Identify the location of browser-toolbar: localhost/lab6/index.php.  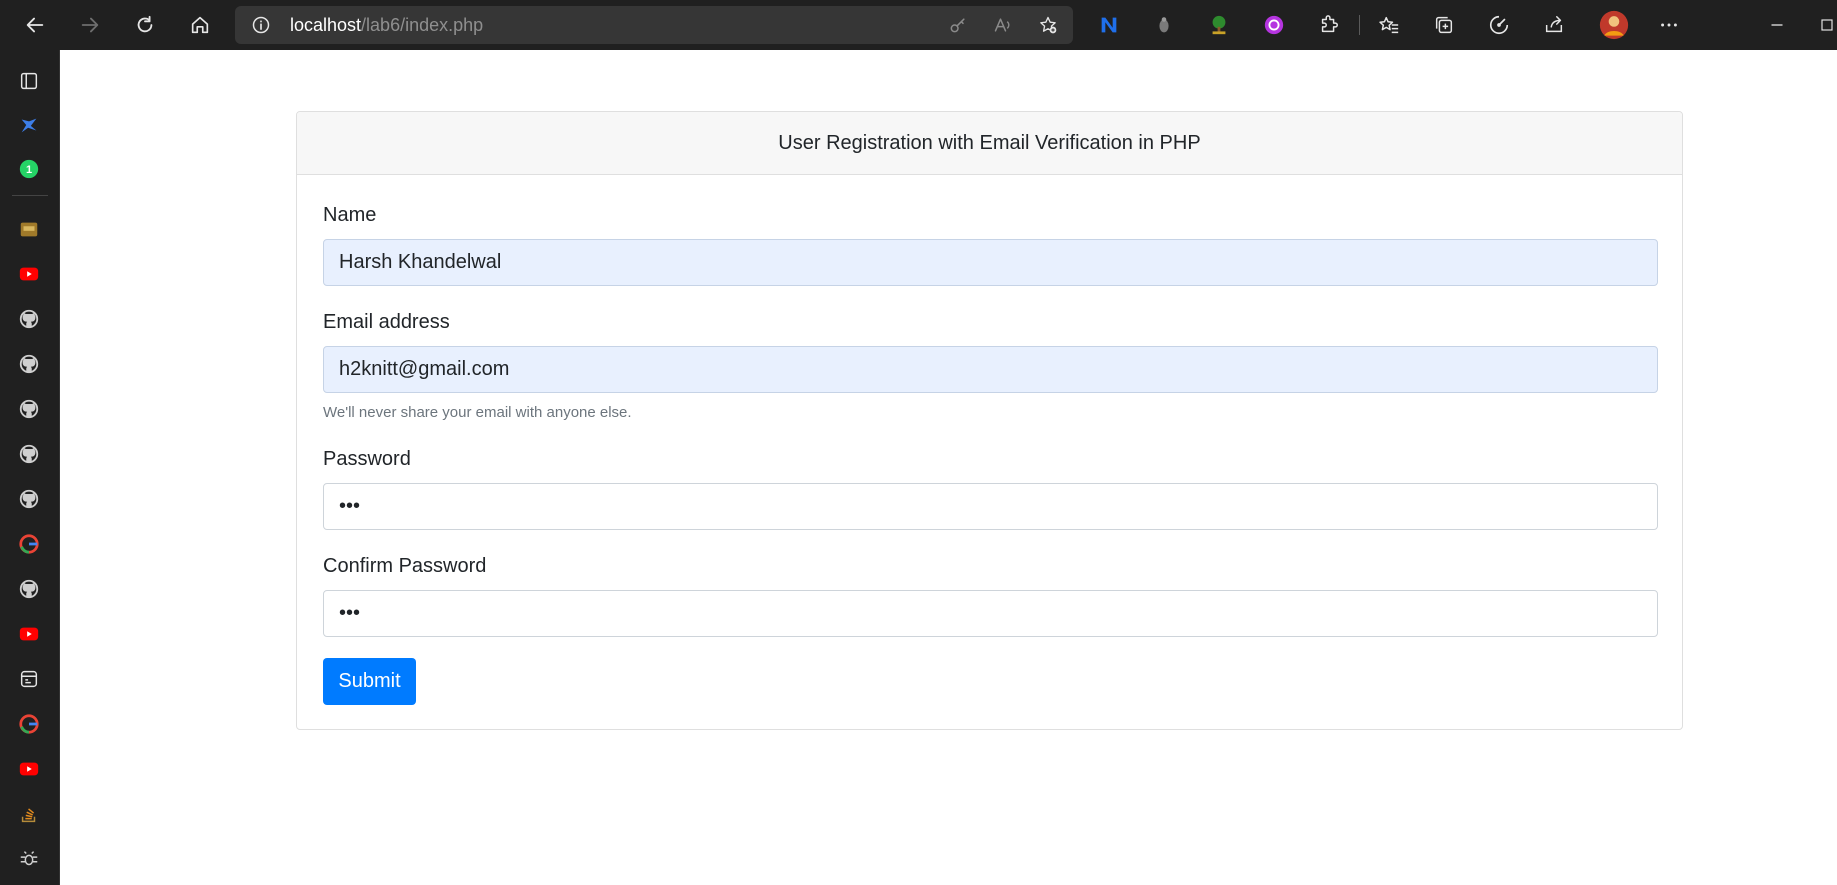
(918, 25).